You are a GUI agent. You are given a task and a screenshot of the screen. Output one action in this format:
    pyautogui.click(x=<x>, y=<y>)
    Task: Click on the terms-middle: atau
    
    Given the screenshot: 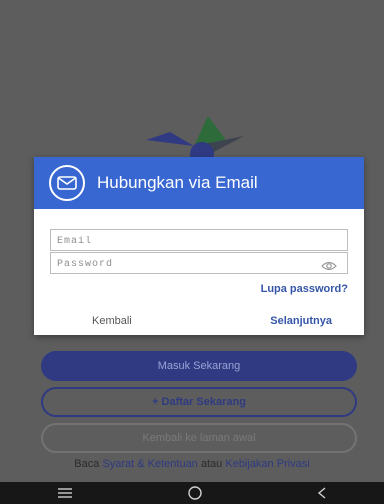 What is the action you would take?
    pyautogui.click(x=211, y=464)
    